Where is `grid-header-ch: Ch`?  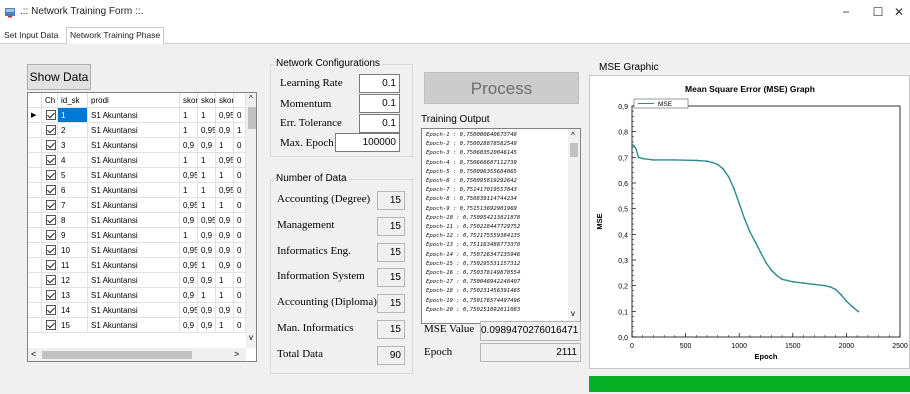
grid-header-ch: Ch is located at coordinates (50, 100).